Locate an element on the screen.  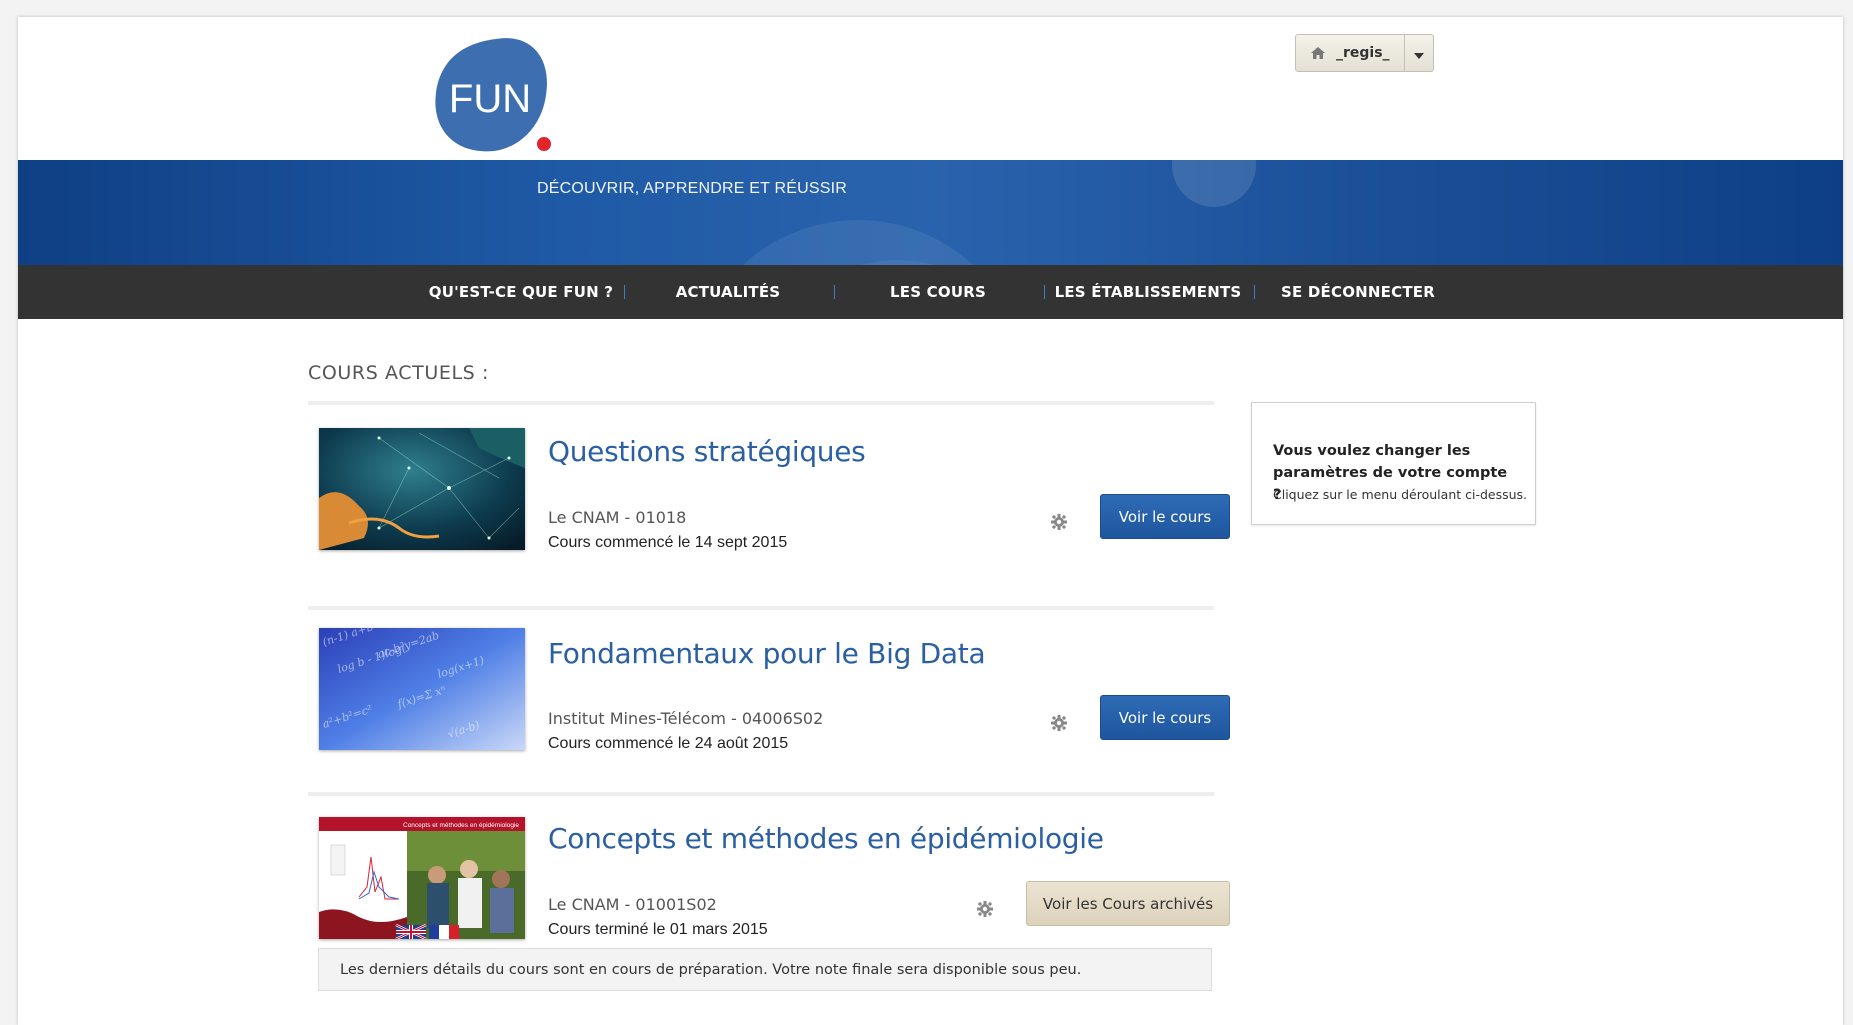
banner-decoration is located at coordinates (999, 212).